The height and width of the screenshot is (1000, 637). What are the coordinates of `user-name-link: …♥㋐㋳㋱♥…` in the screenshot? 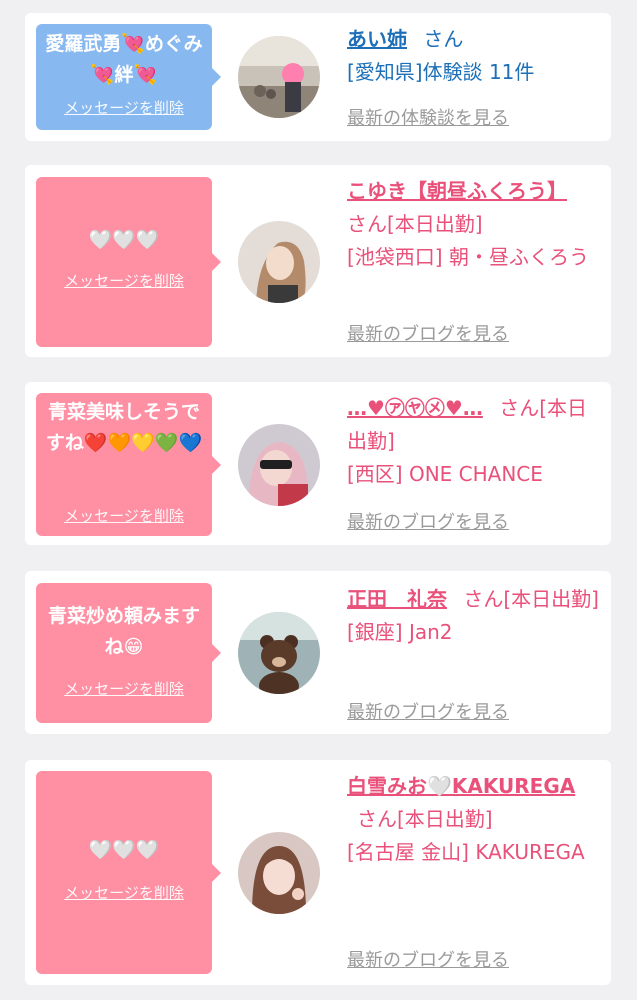 It's located at (415, 408).